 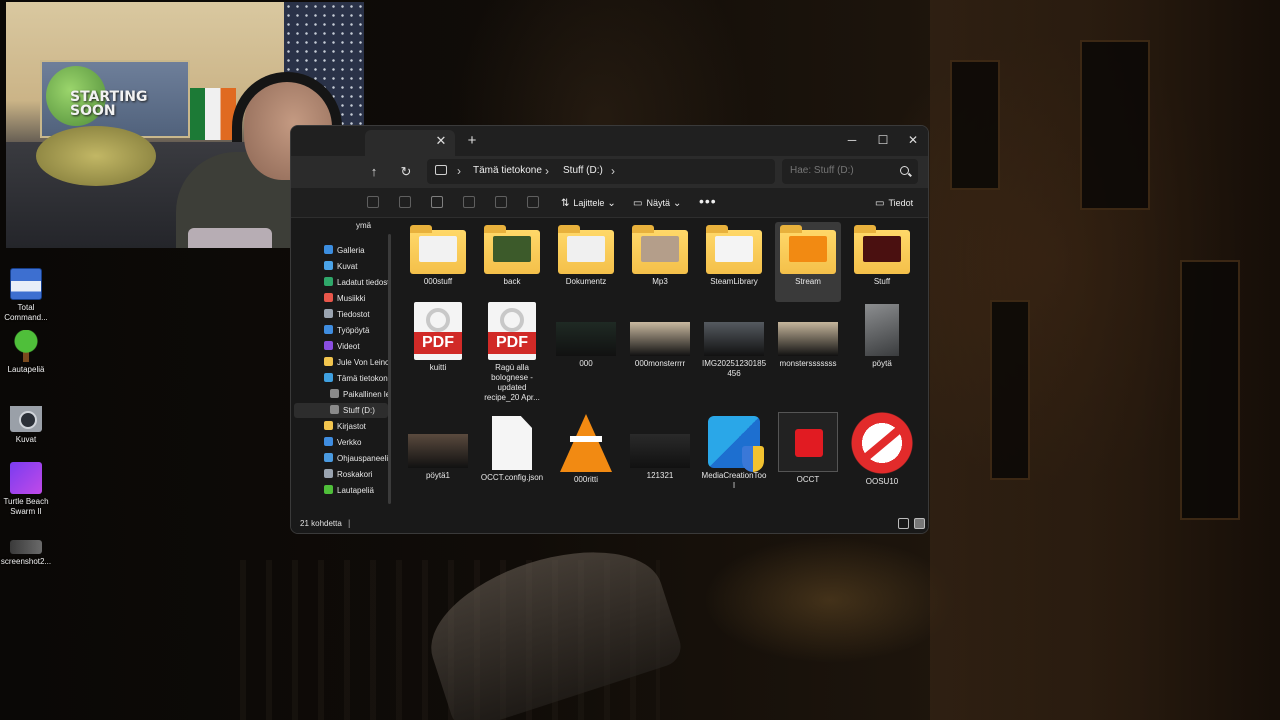 I want to click on sidebar-item-label: Työpöytä, so click(x=353, y=330).